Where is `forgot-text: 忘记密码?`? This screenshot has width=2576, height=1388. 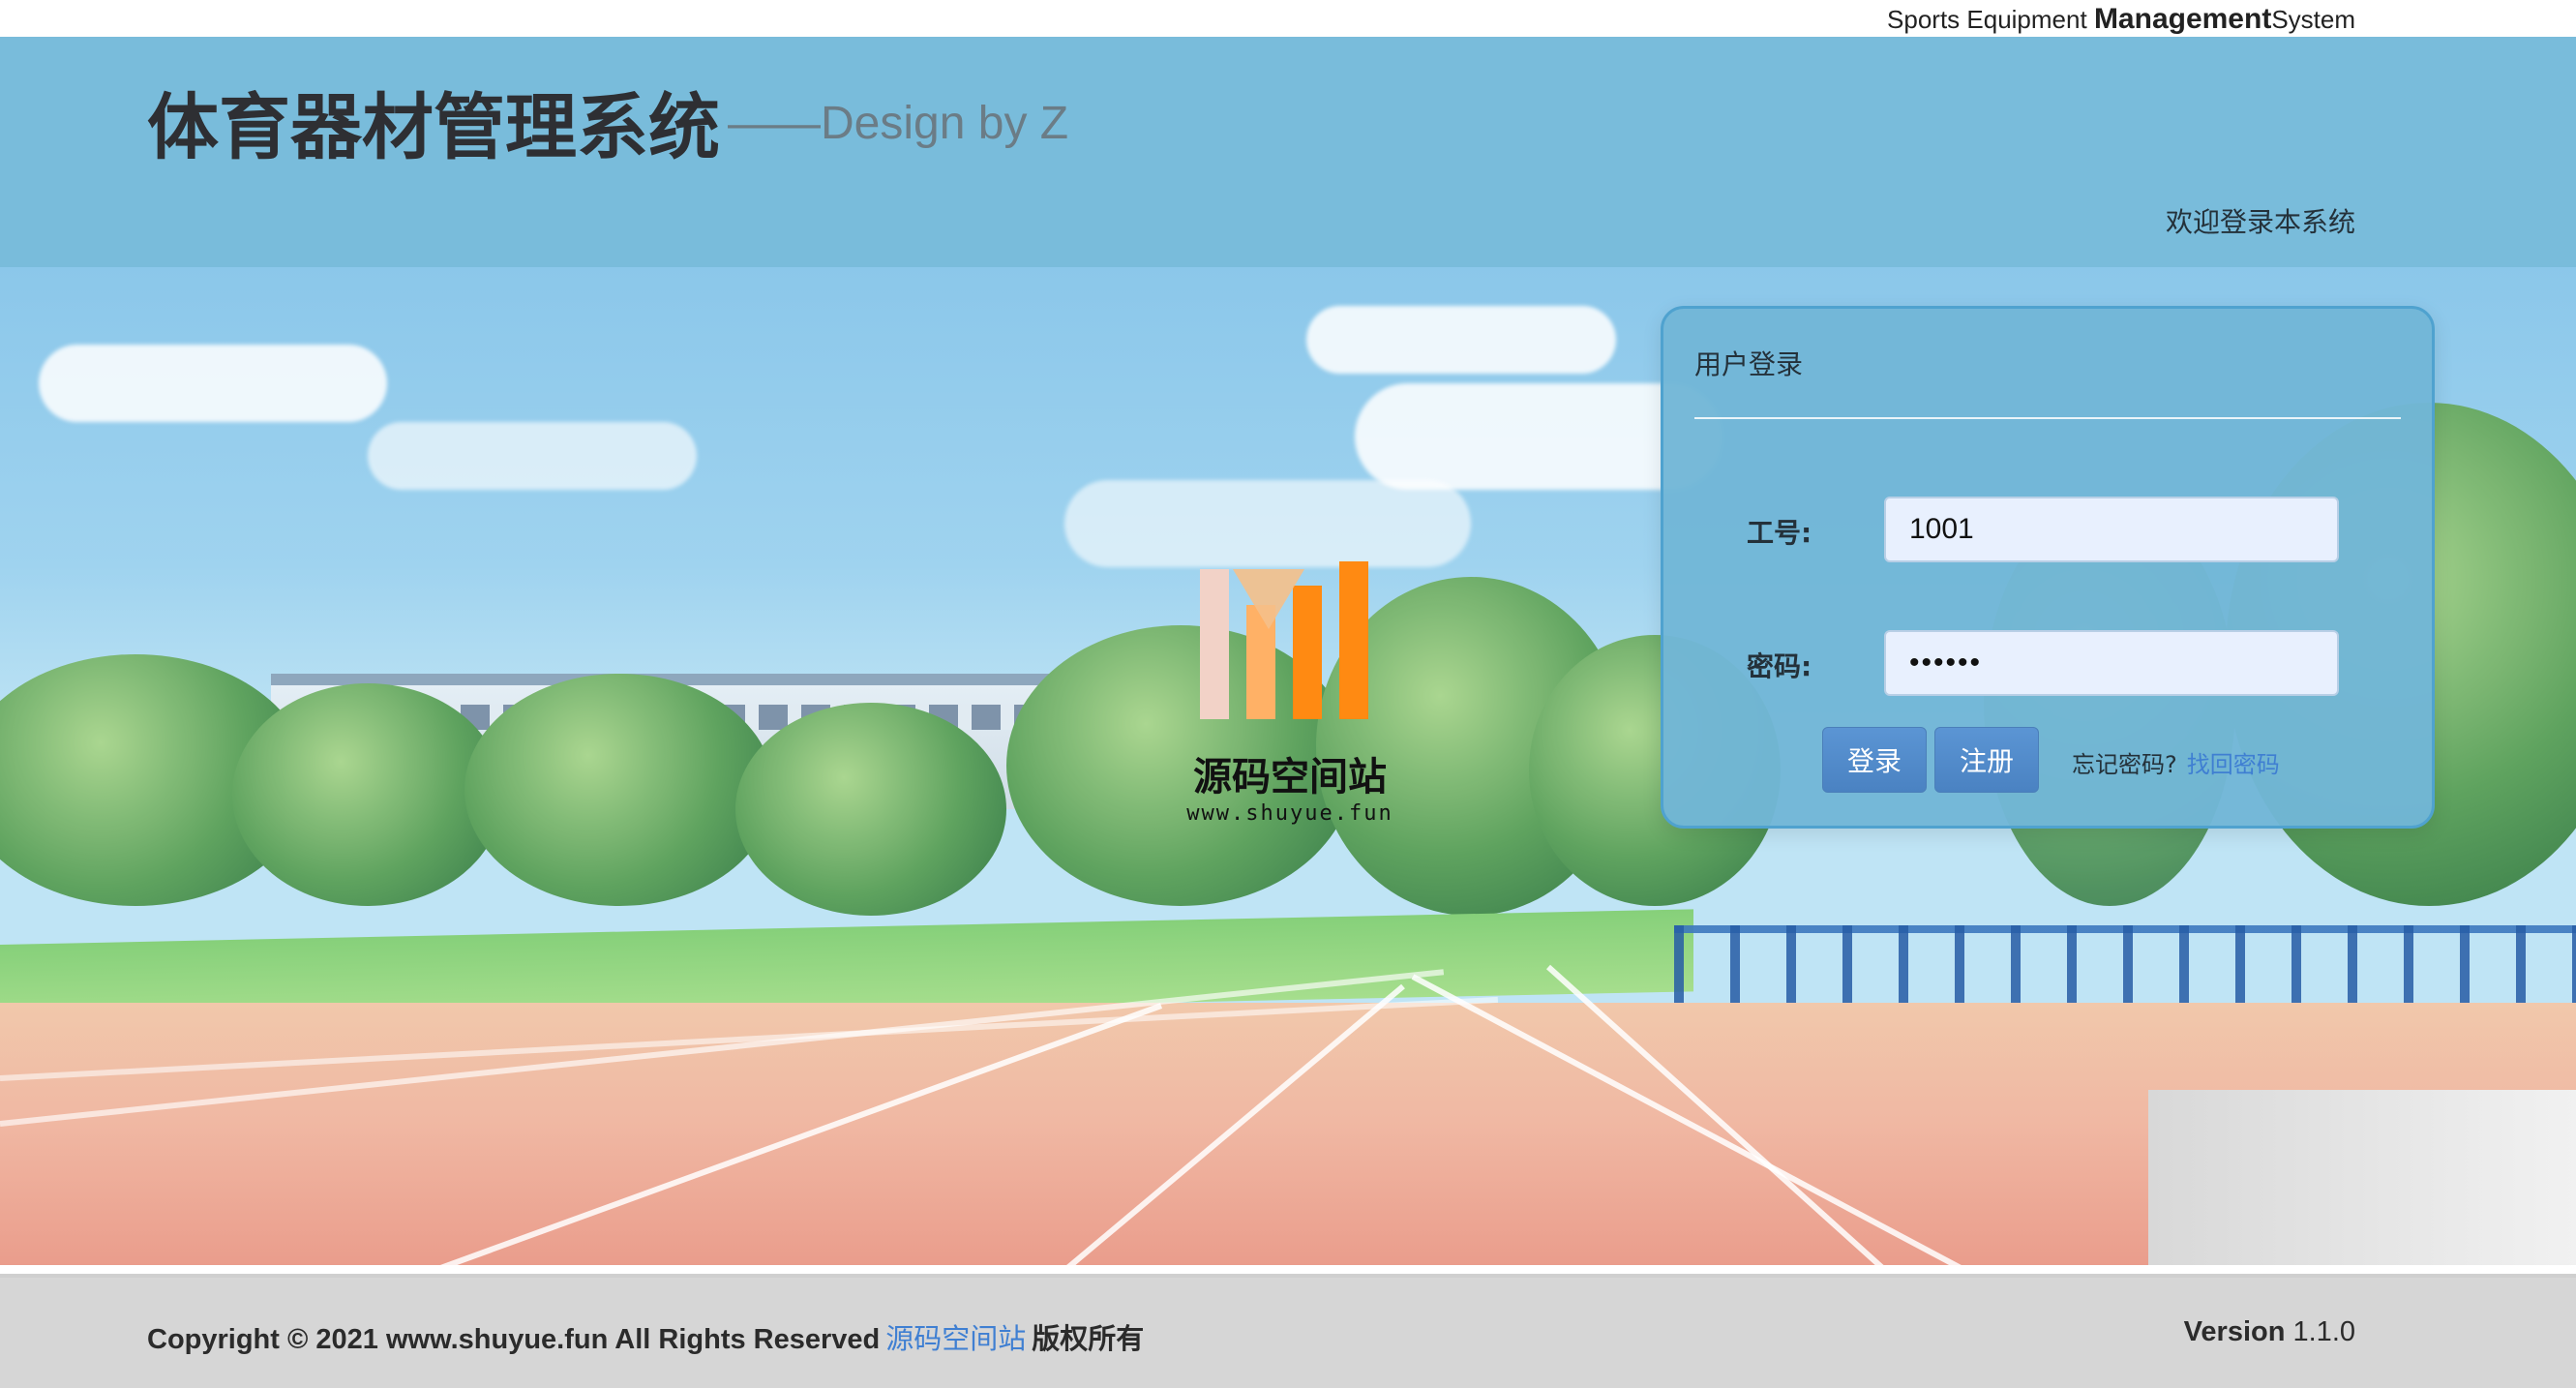
forgot-text: 忘记密码? is located at coordinates (2124, 764).